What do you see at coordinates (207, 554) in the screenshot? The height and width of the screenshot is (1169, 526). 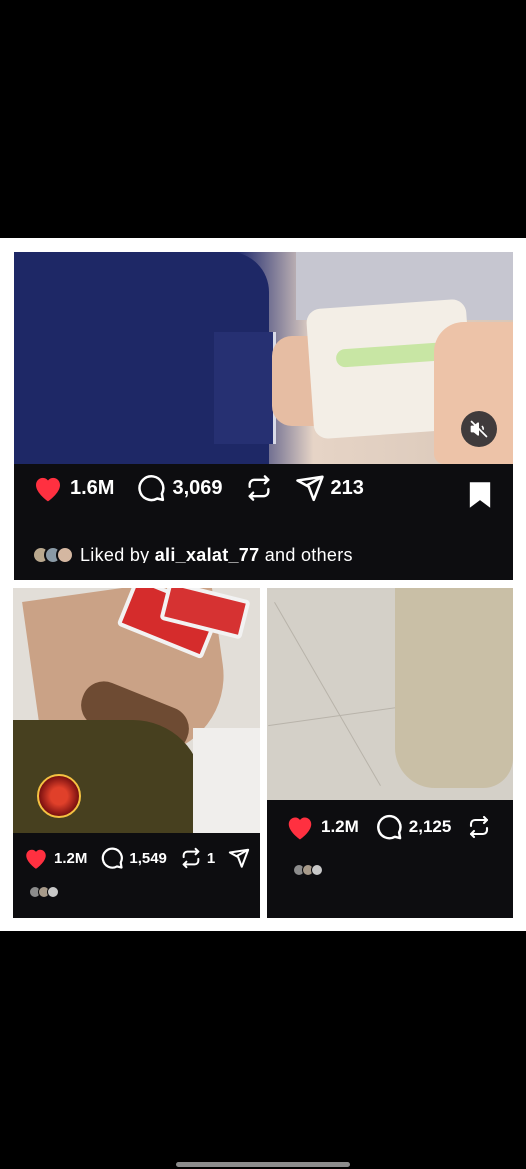 I see `liked-by-username: ali_xalat_77` at bounding box center [207, 554].